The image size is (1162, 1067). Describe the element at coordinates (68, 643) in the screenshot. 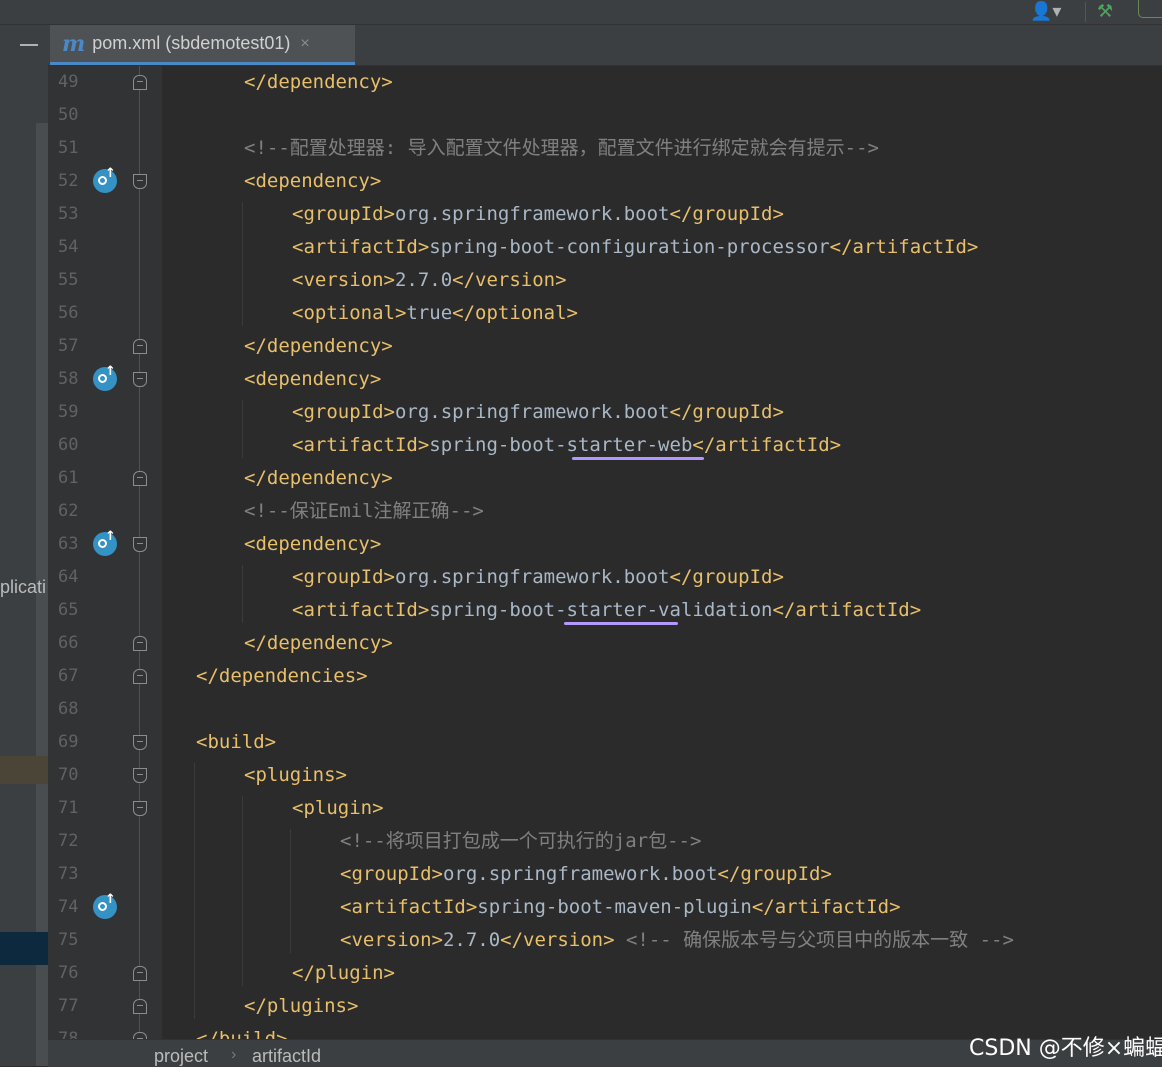

I see `line-number: 66` at that location.